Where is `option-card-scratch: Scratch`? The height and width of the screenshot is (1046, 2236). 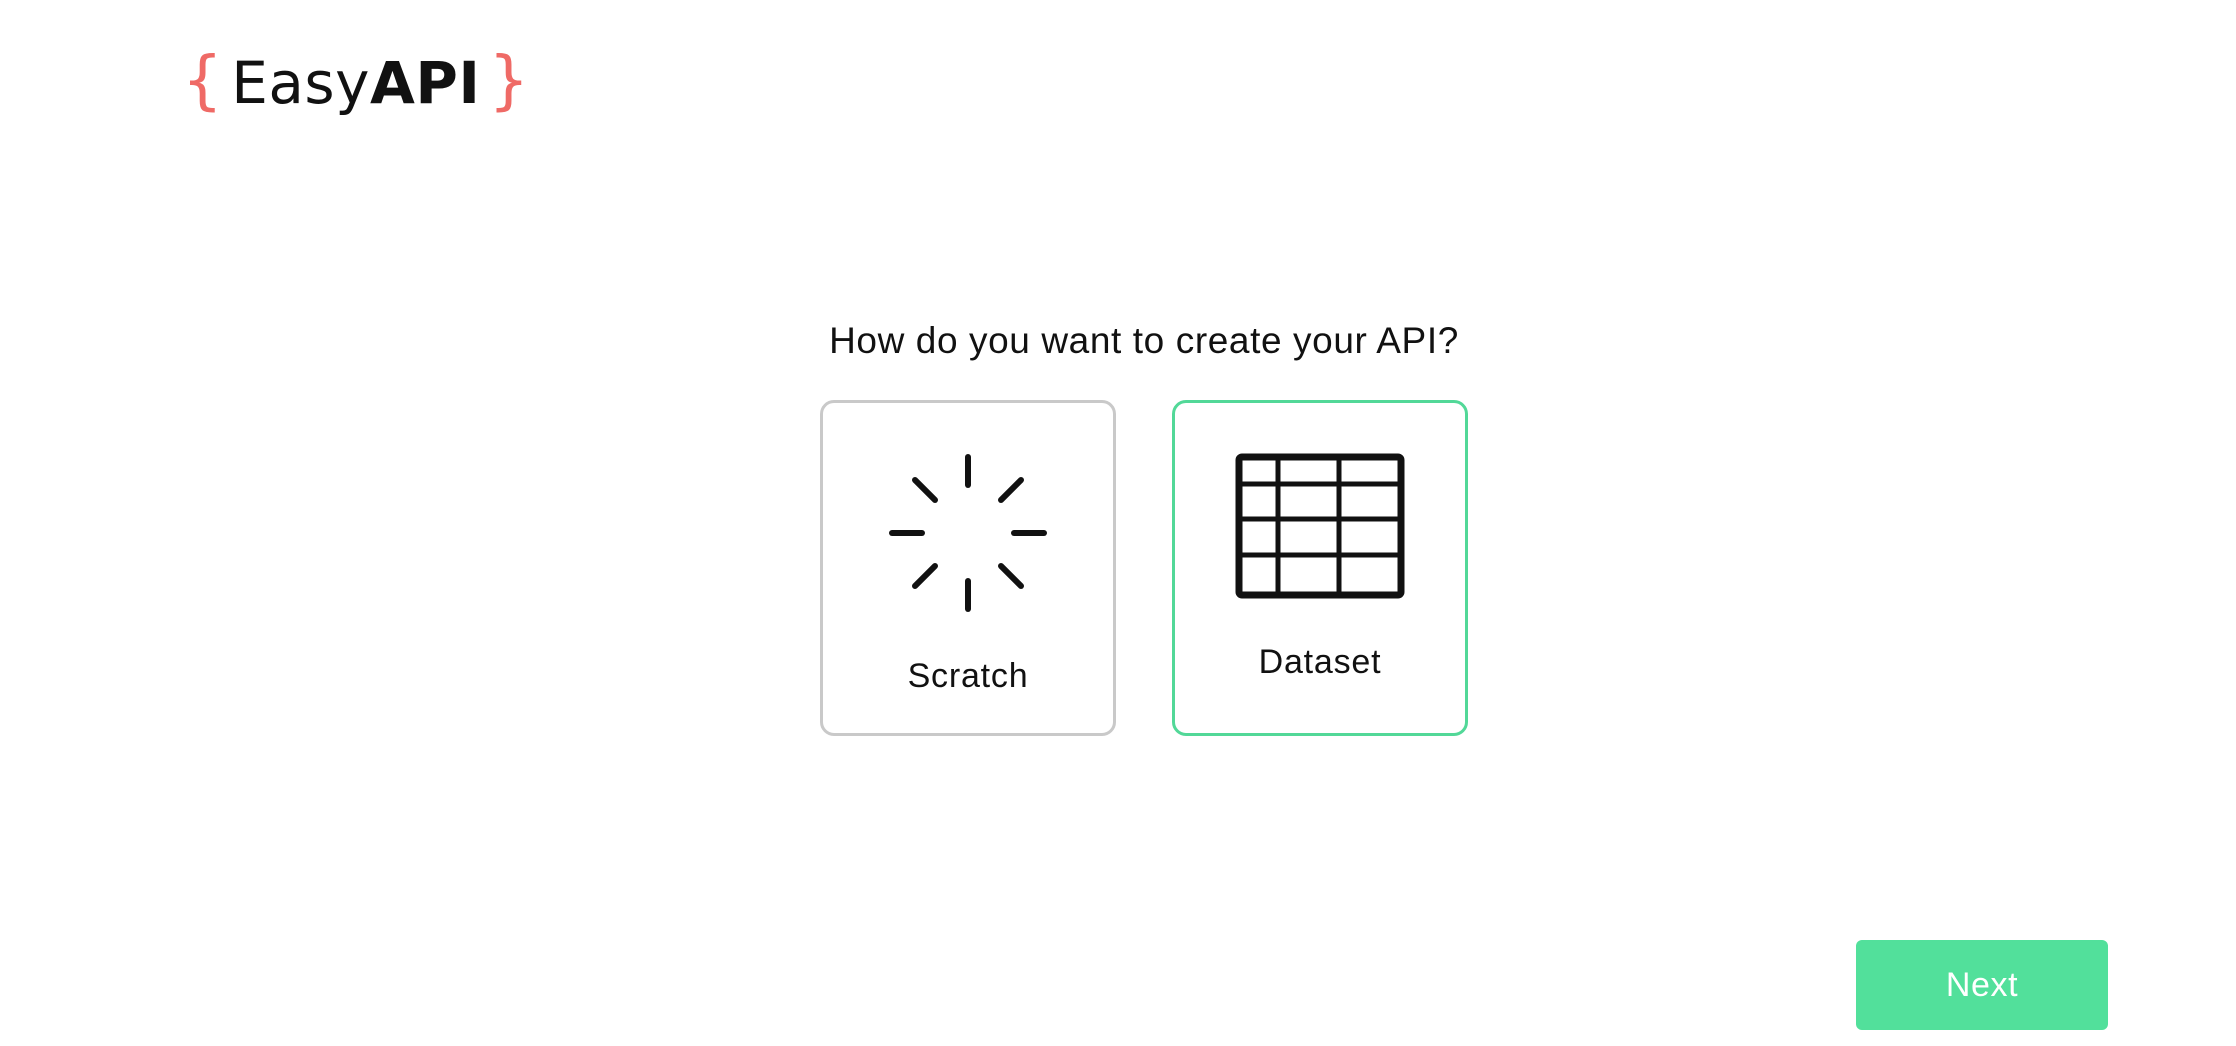
option-card-scratch: Scratch is located at coordinates (968, 568).